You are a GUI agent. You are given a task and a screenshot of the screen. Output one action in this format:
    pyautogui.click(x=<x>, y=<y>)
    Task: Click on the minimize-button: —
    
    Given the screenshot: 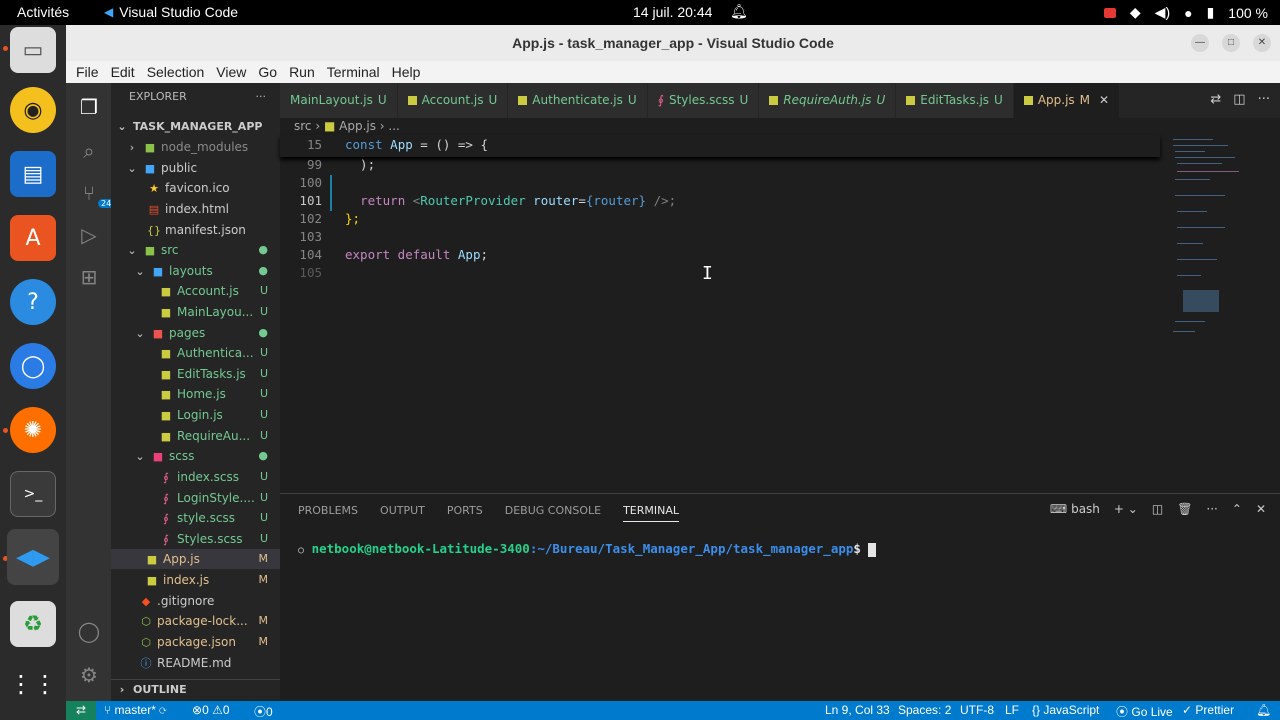 What is the action you would take?
    pyautogui.click(x=1200, y=43)
    